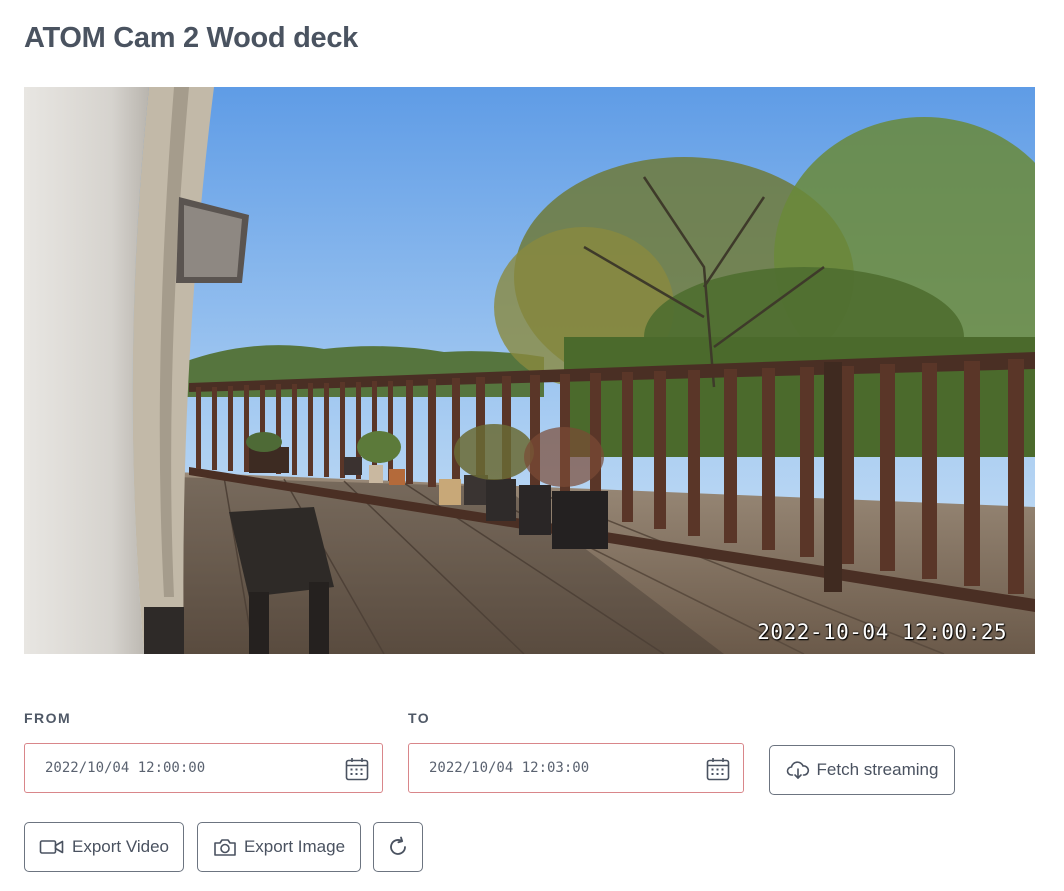  I want to click on cloud-download-icon, so click(797, 770).